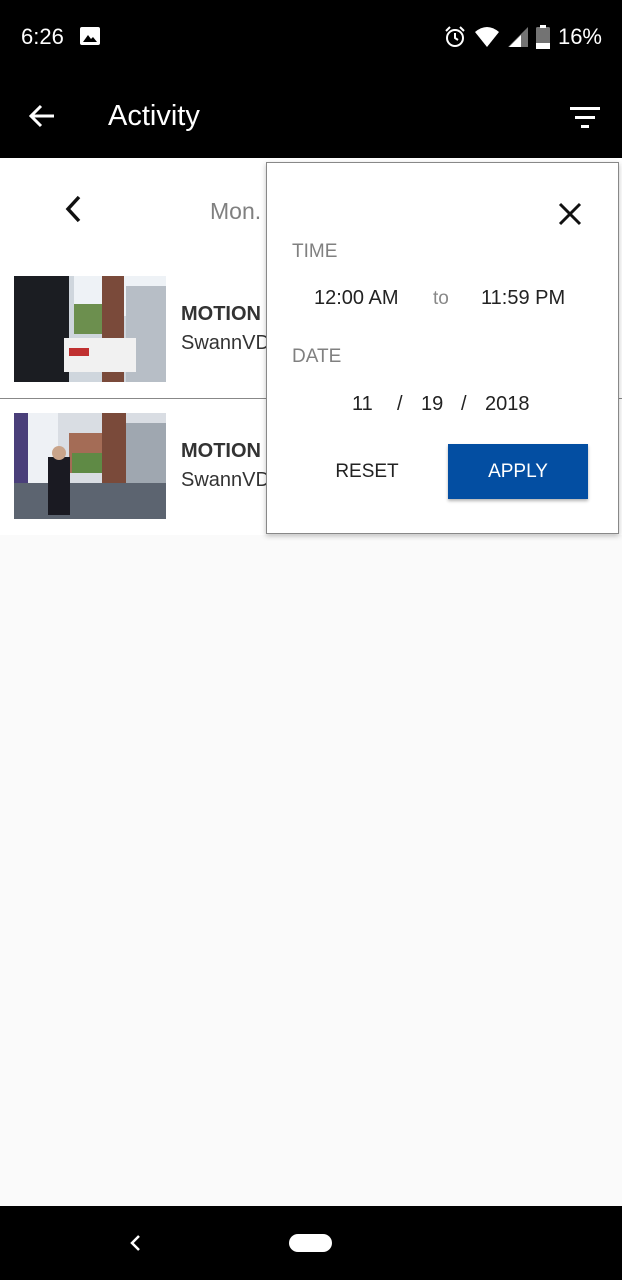  Describe the element at coordinates (486, 37) in the screenshot. I see `wifi-icon` at that location.